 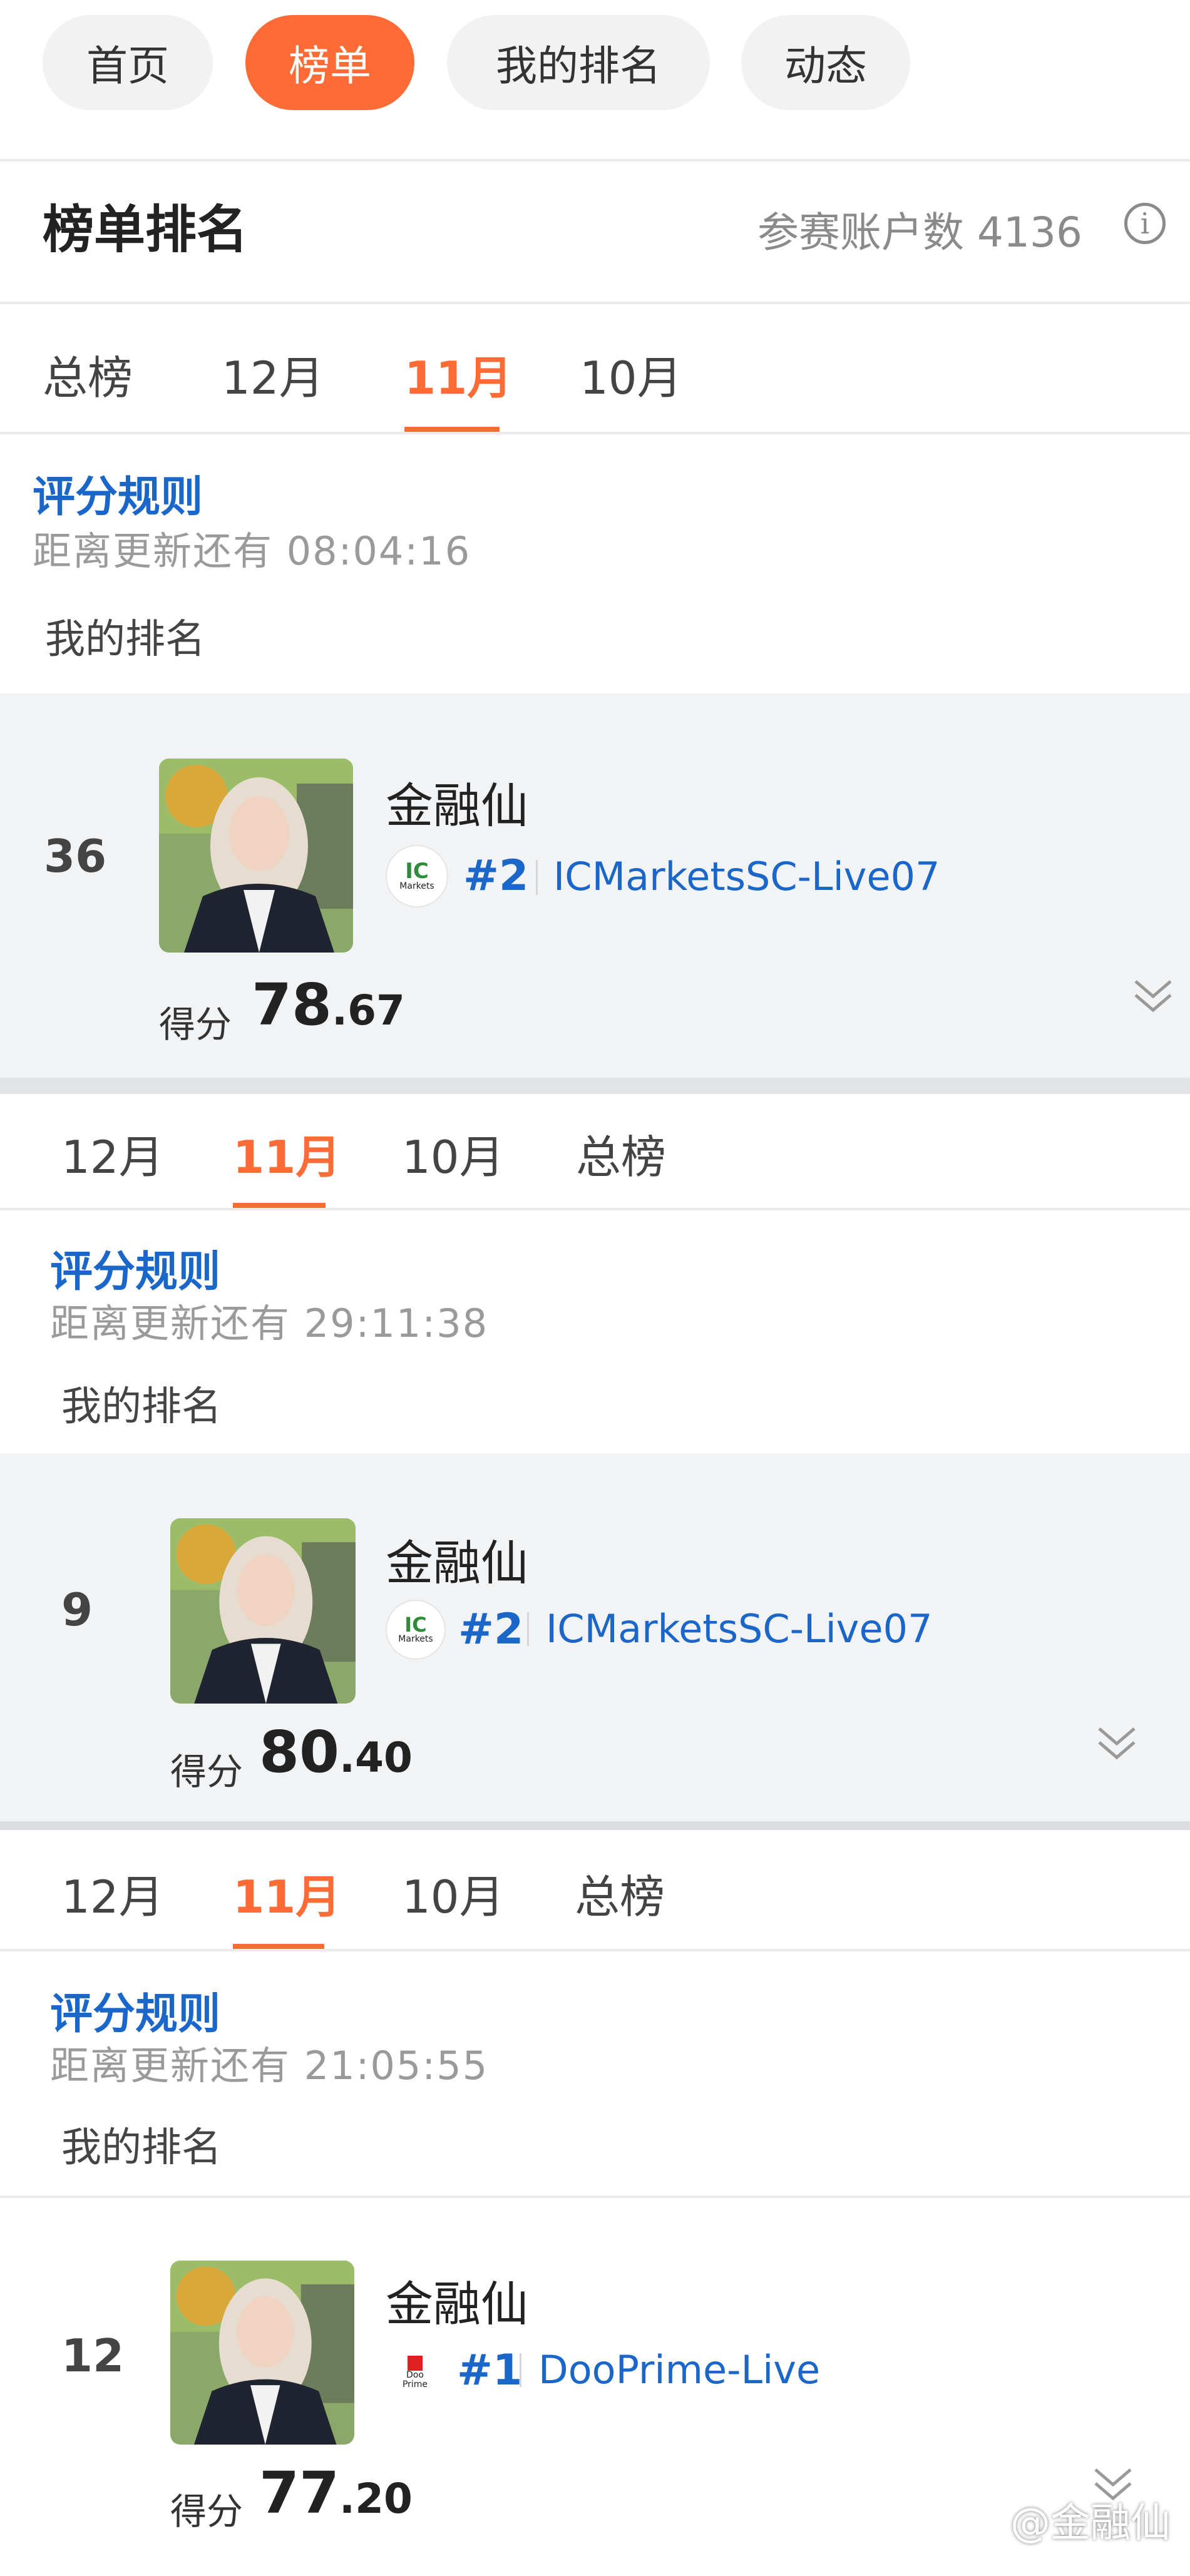 I want to click on score-value: 77.20, so click(x=336, y=2493).